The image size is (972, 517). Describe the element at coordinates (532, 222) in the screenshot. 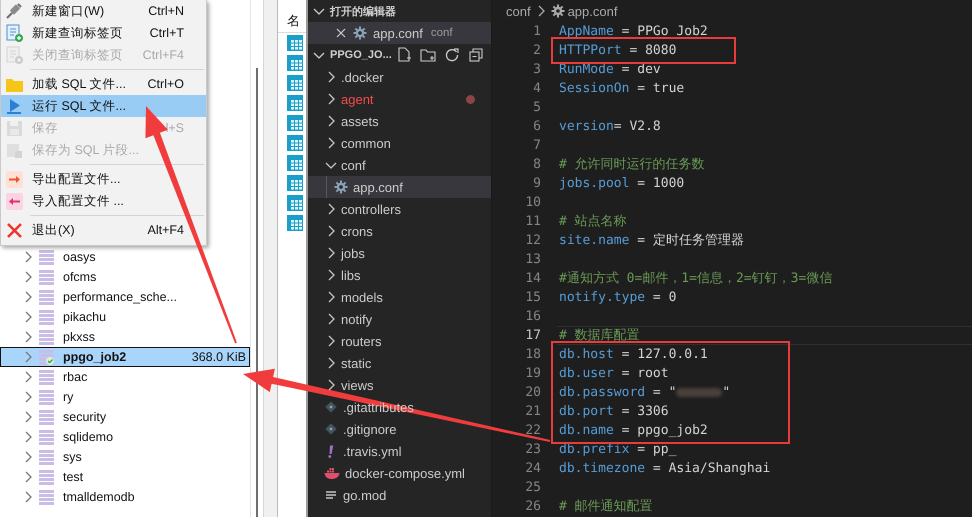

I see `line-number: 11` at that location.